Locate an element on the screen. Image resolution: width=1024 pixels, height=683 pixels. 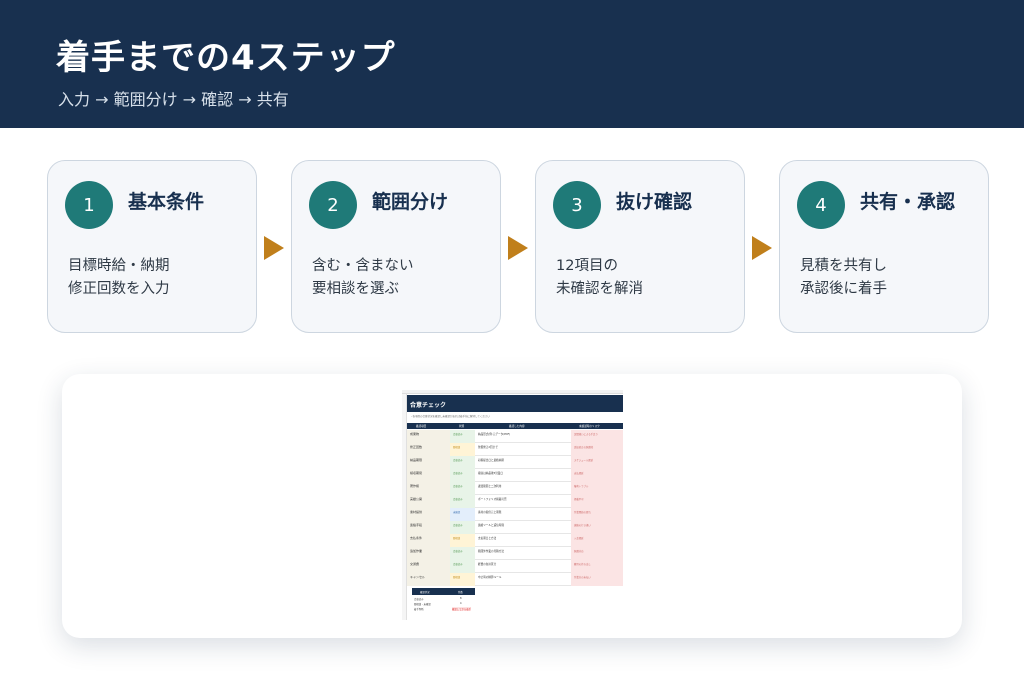
column-header-strip is located at coordinates (512, 392).